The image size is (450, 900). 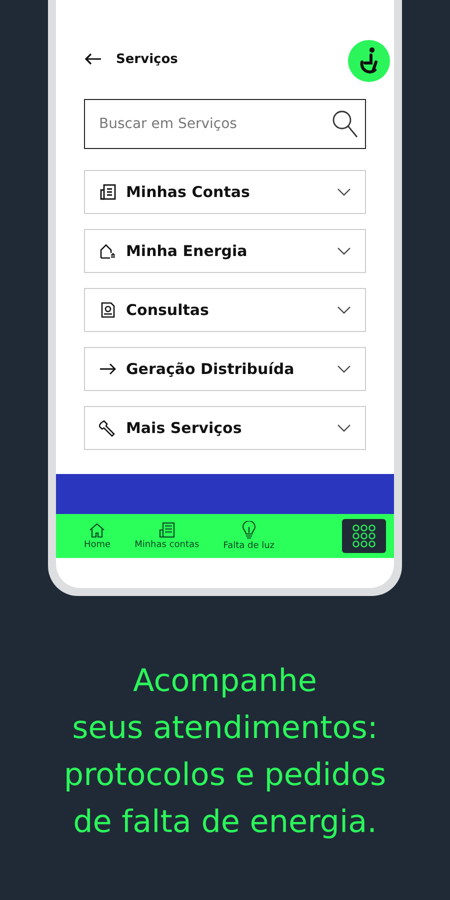 What do you see at coordinates (225, 428) in the screenshot?
I see `menu-item: Mais Serviços` at bounding box center [225, 428].